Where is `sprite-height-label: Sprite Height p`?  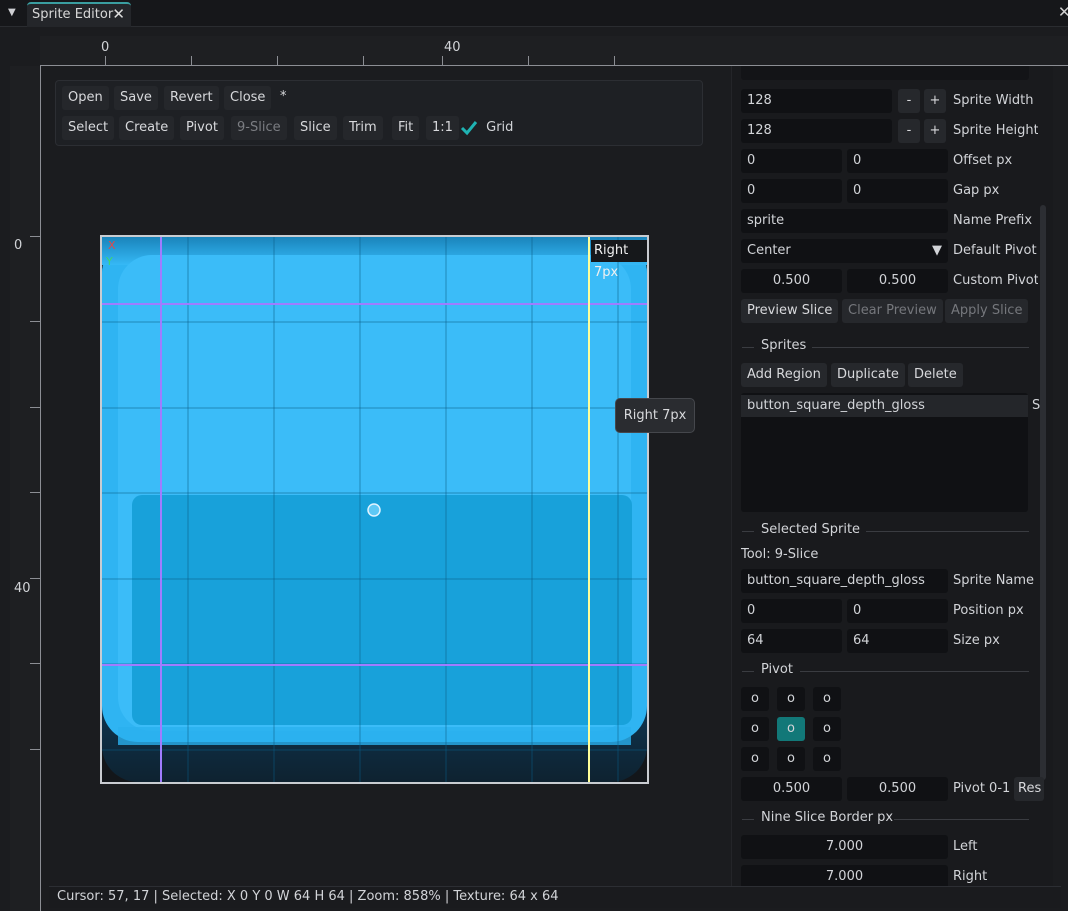
sprite-height-label: Sprite Height p is located at coordinates (995, 130).